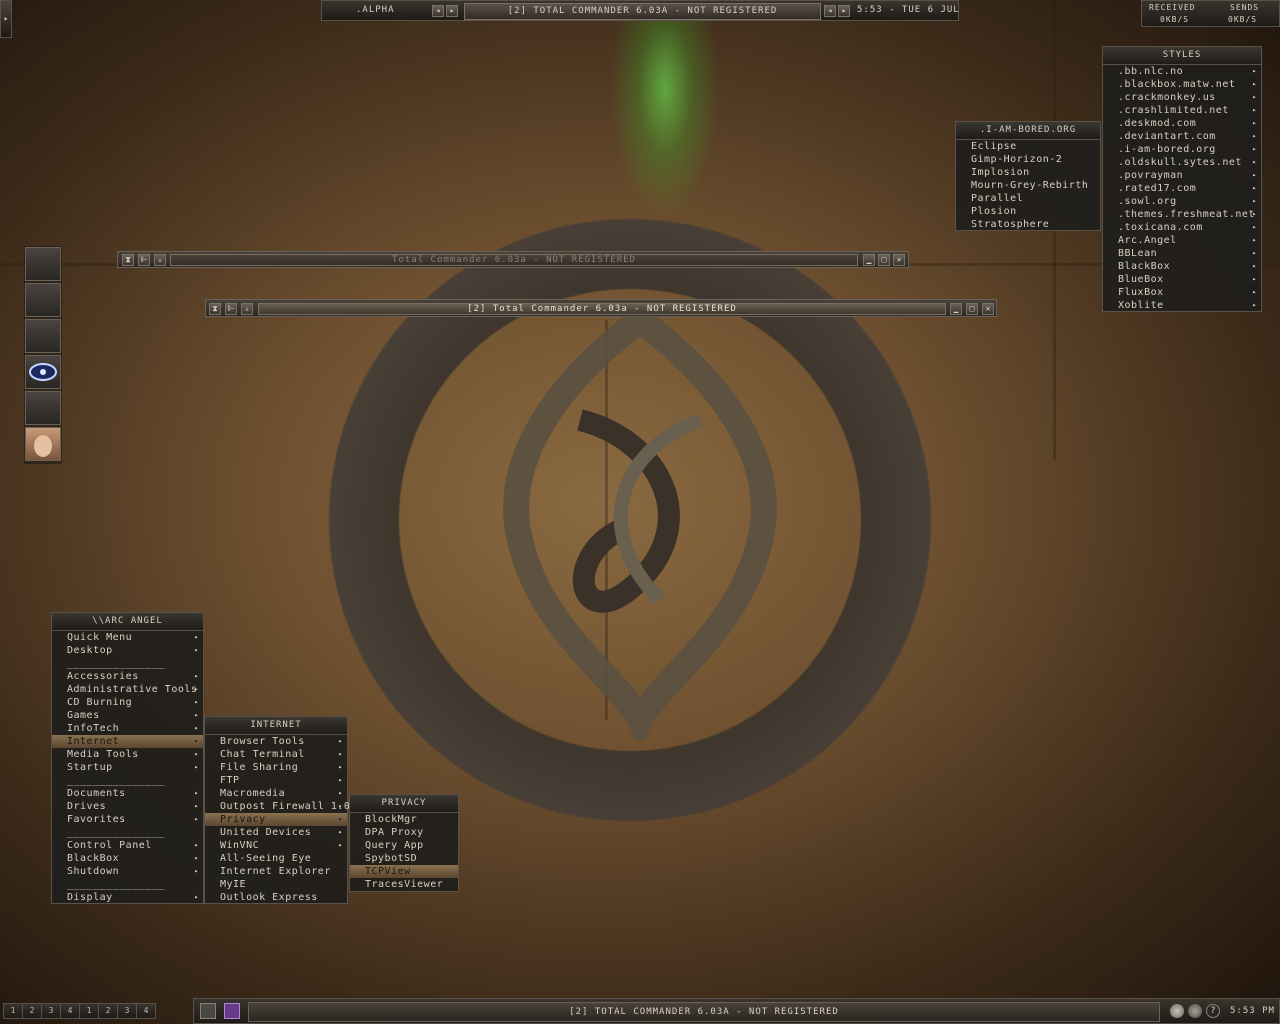  I want to click on workspace-label: .ALPHA, so click(375, 10).